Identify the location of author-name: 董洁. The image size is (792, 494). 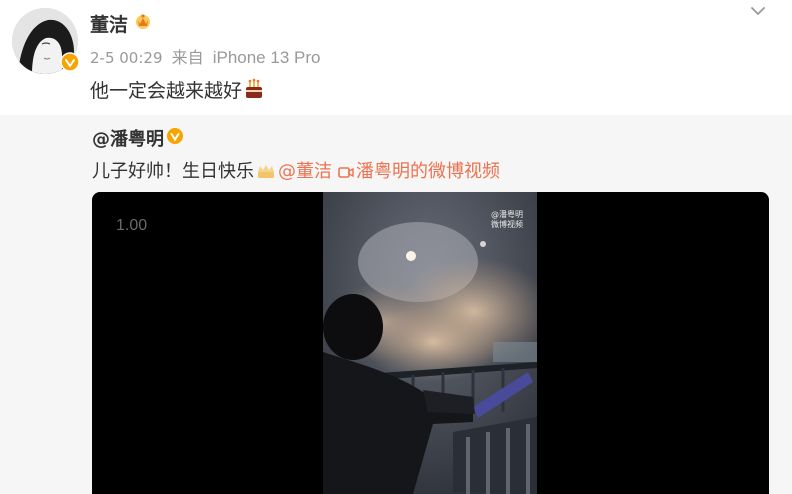
(109, 23).